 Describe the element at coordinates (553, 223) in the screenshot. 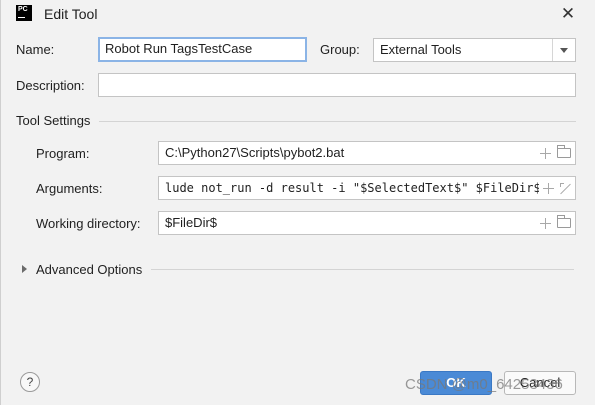

I see `working-directory-field-icons` at that location.